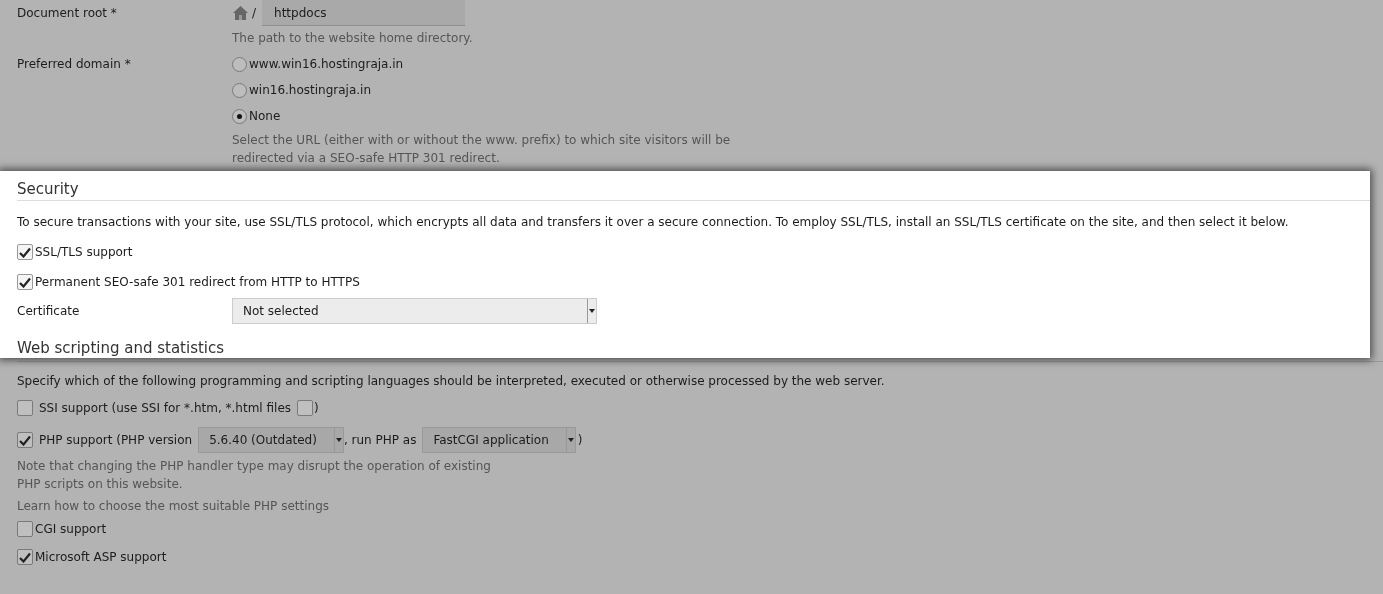  What do you see at coordinates (49, 311) in the screenshot?
I see `field-label: Certificate` at bounding box center [49, 311].